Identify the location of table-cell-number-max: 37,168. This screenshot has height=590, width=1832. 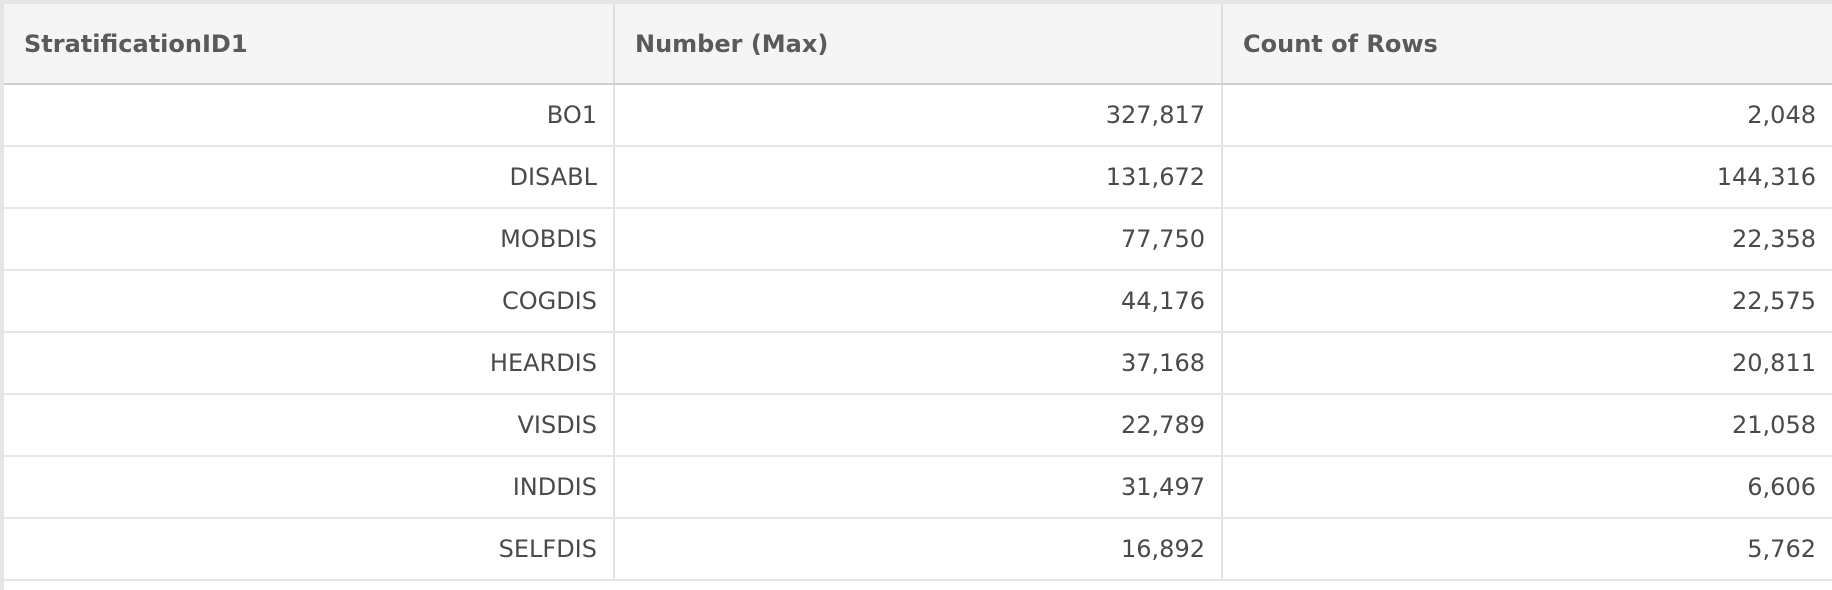
(918, 363).